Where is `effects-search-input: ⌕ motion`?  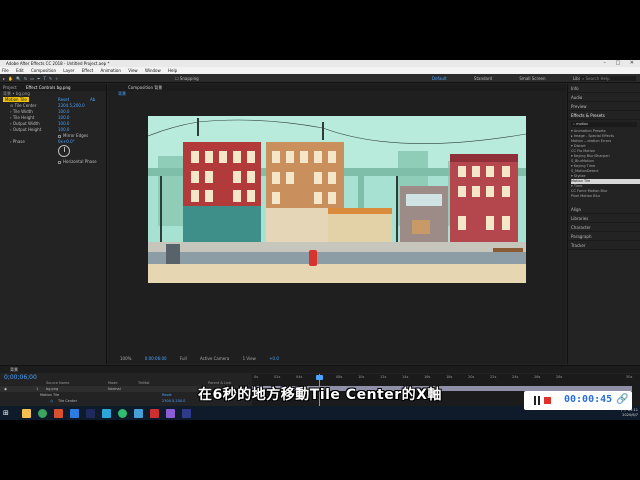
effects-search-input: ⌕ motion is located at coordinates (604, 124).